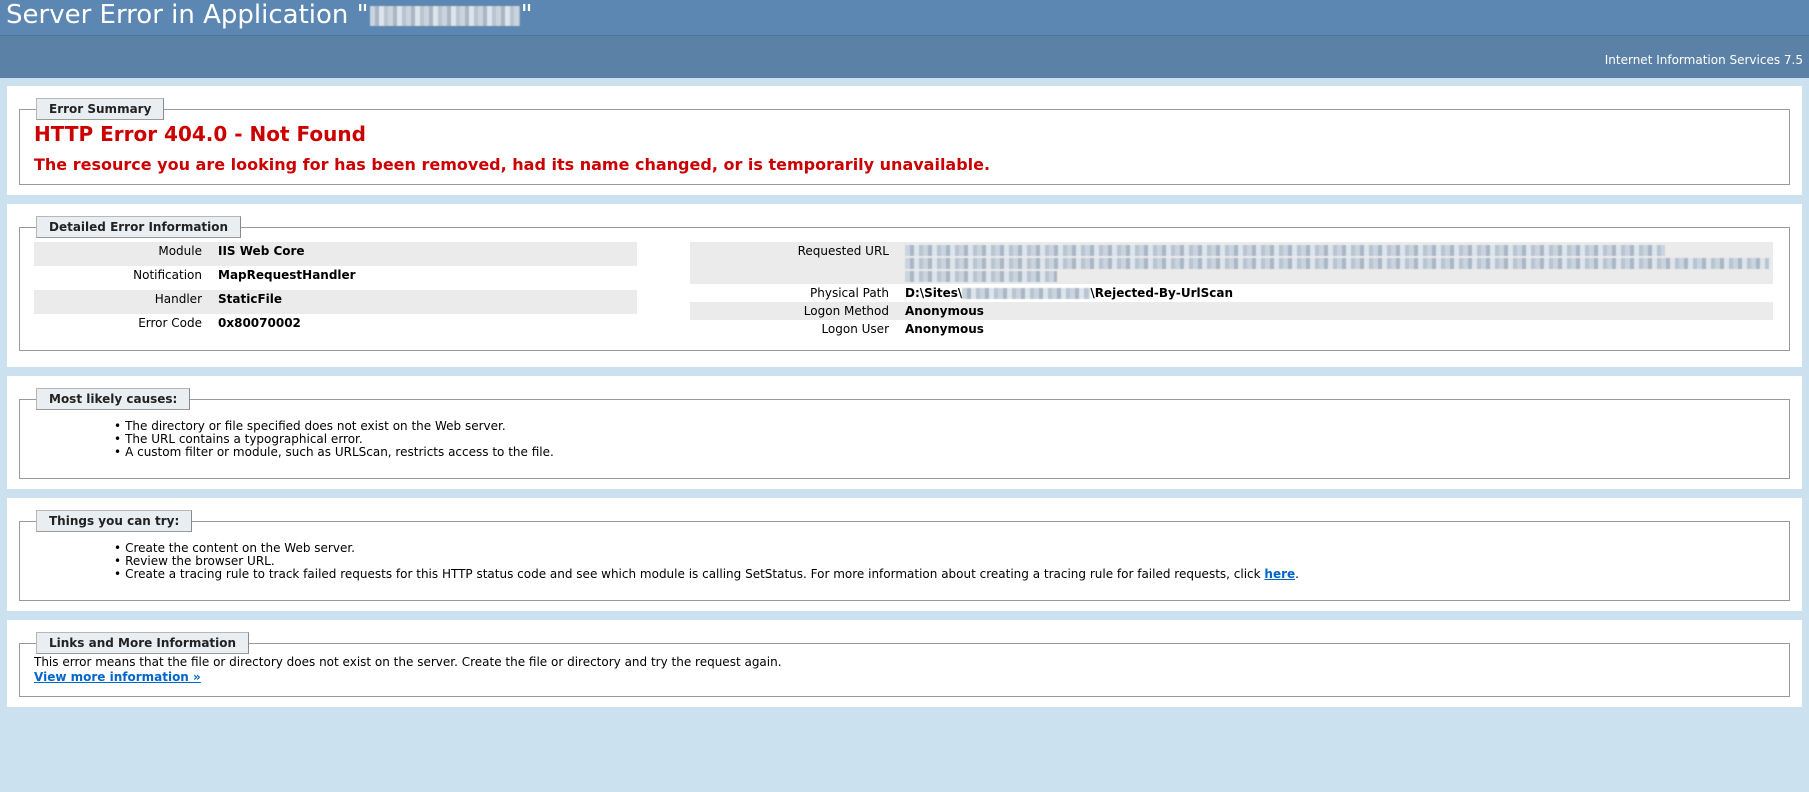 The width and height of the screenshot is (1809, 792). I want to click on title-prefix: Server Error in Application ", so click(187, 15).